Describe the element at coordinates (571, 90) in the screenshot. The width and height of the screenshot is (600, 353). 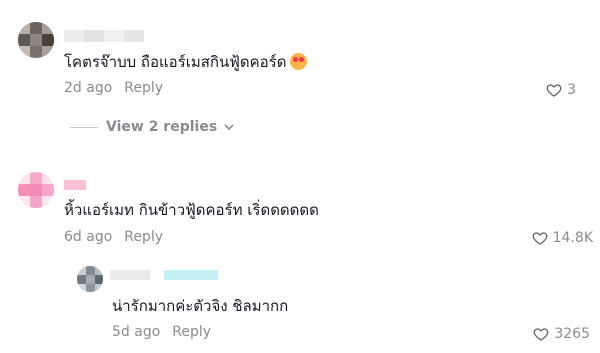
I see `like-count: 3` at that location.